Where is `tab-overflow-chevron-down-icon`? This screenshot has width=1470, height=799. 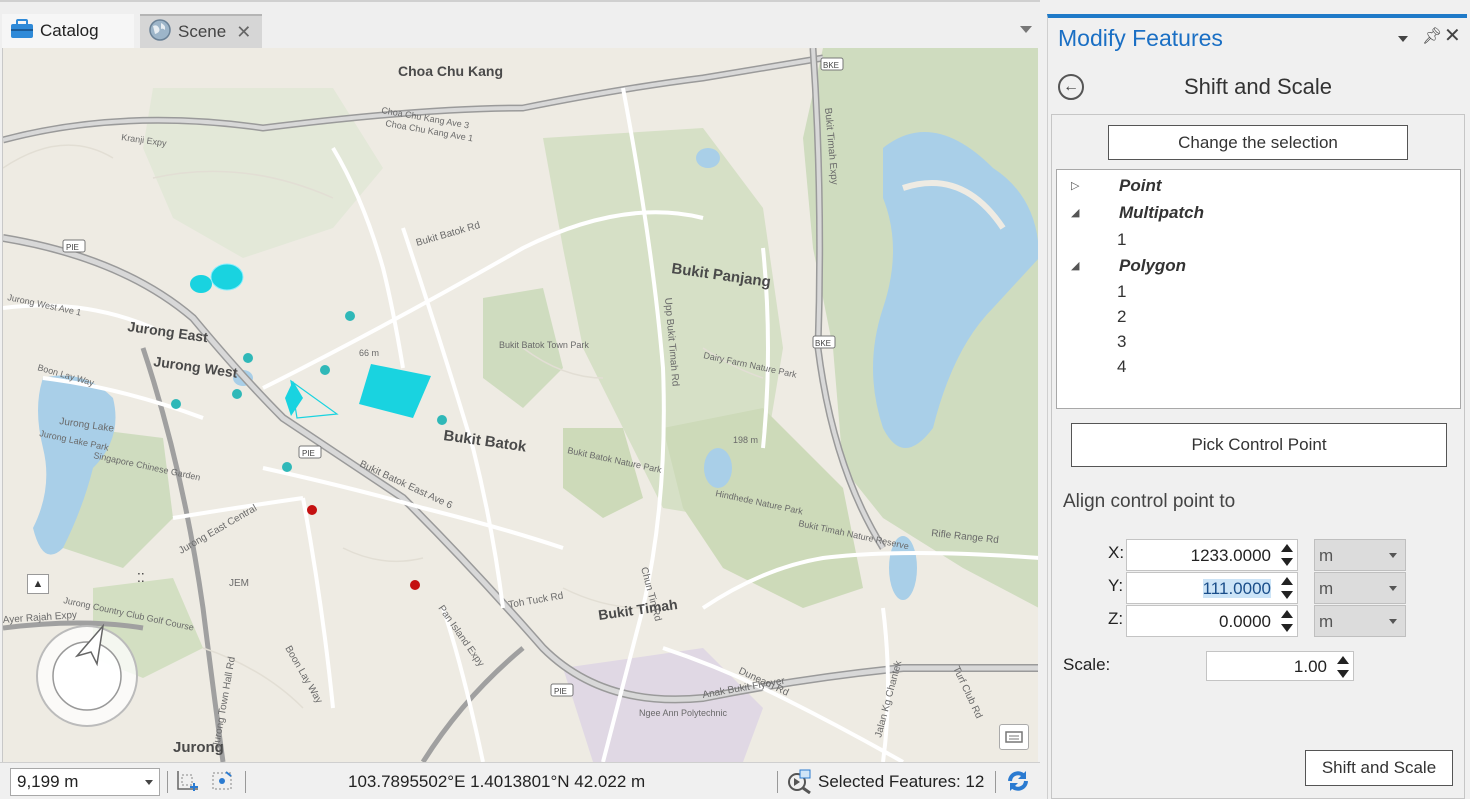
tab-overflow-chevron-down-icon is located at coordinates (1026, 29).